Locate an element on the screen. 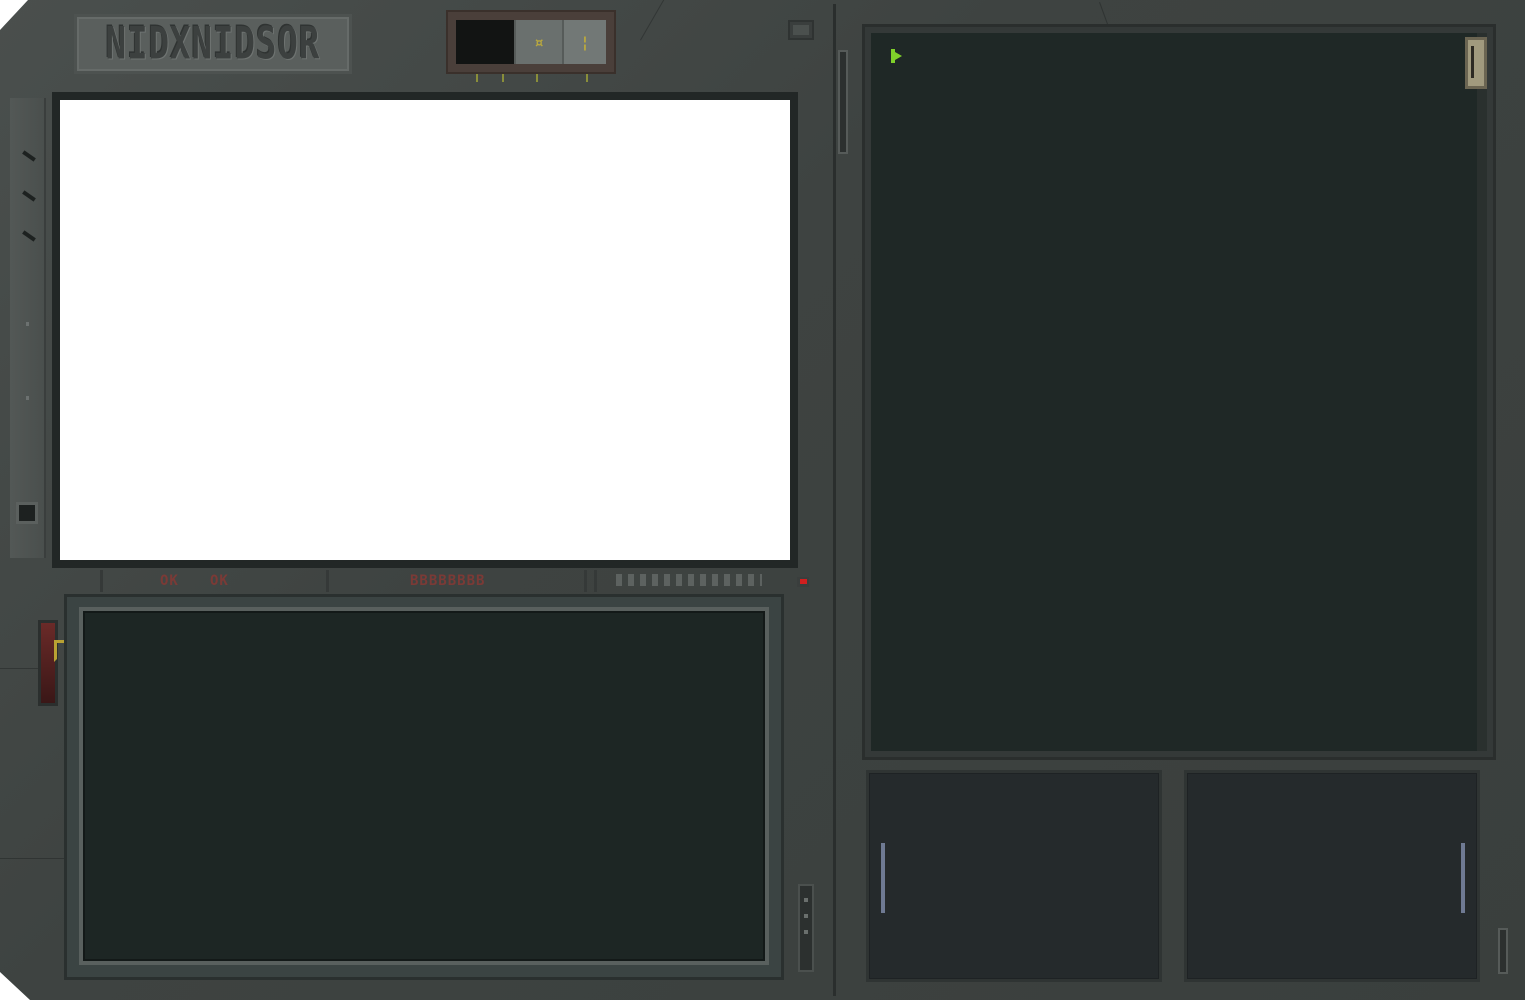 Image resolution: width=1525 pixels, height=1000 pixels. status-strip: OK OK BBBBBBBB is located at coordinates (450, 581).